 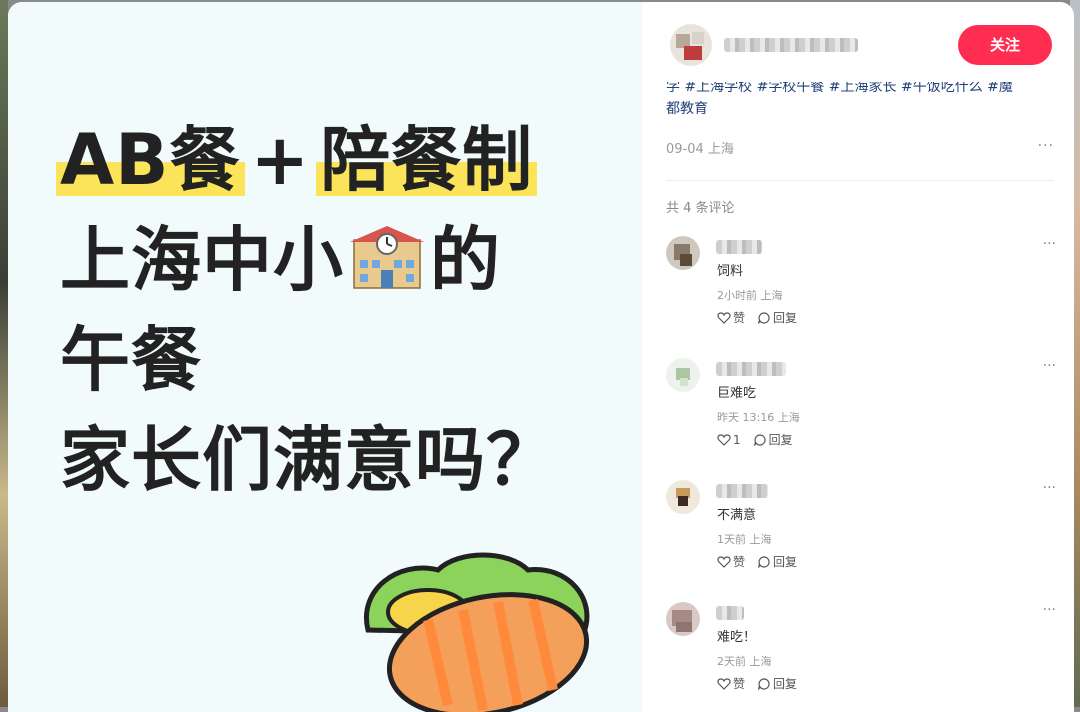 I want to click on headline-line2-end: 的, so click(x=465, y=260).